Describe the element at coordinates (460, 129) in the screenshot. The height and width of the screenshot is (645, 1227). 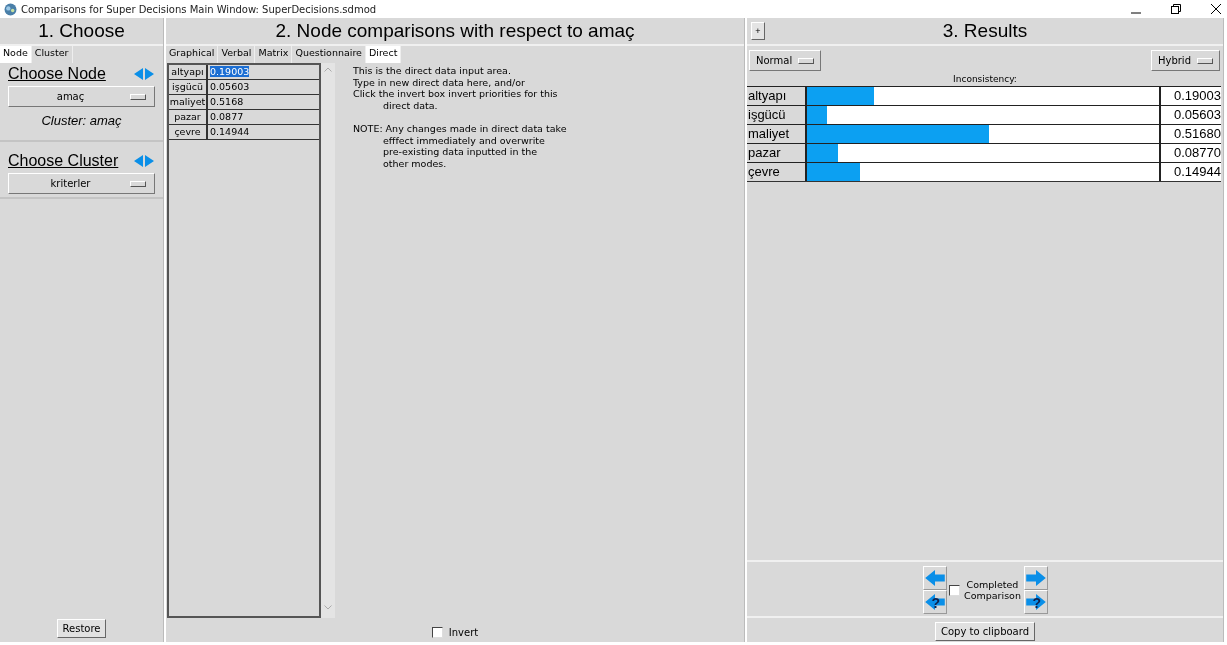
I see `help-text: NOTE: Any changes made in direct data take` at that location.